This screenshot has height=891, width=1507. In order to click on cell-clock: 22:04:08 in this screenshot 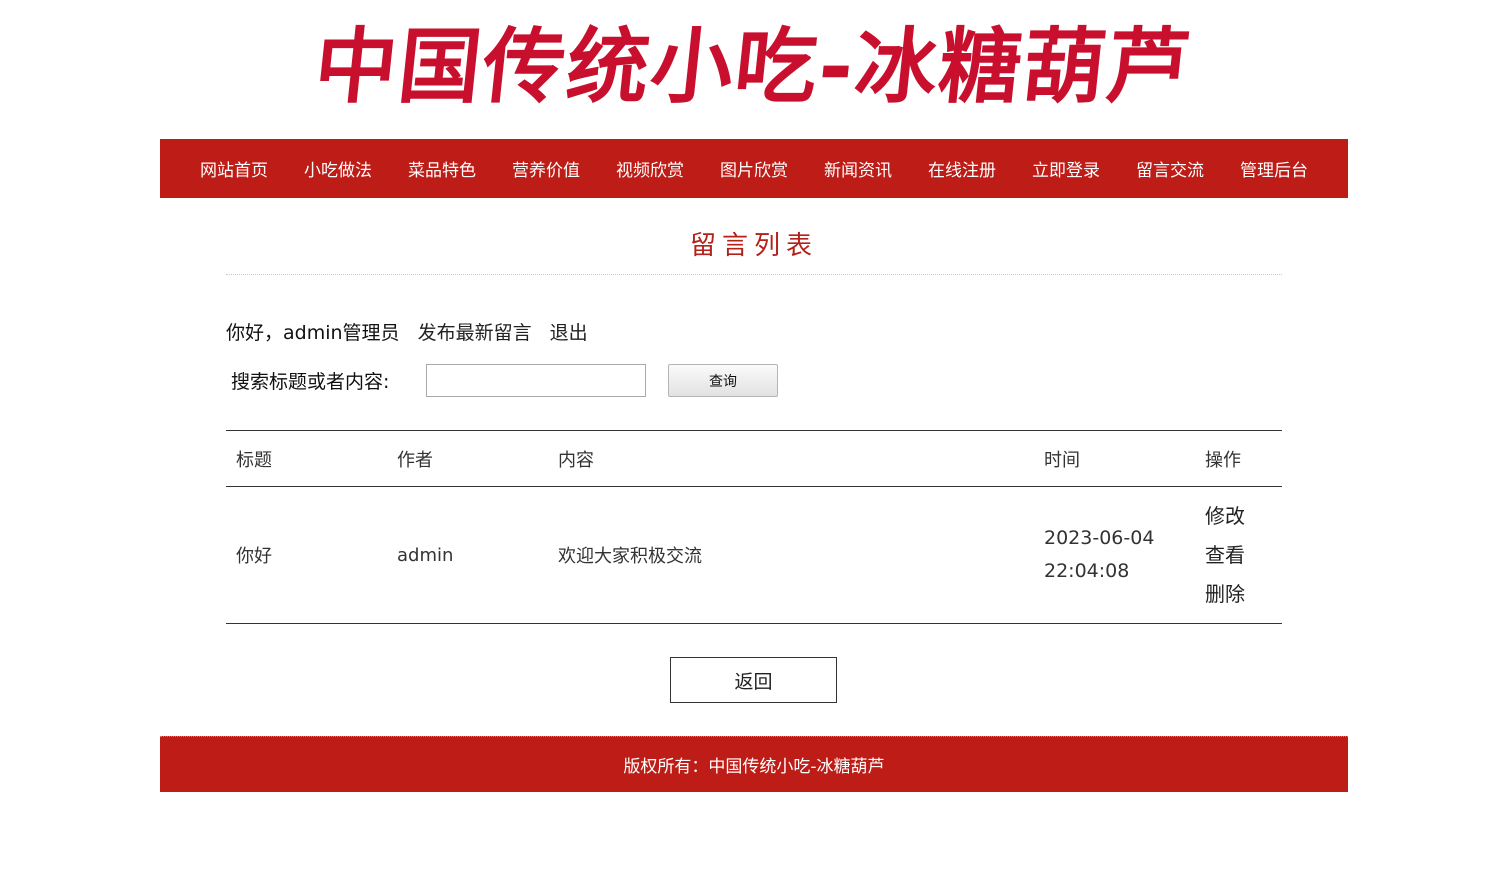, I will do `click(1087, 571)`.